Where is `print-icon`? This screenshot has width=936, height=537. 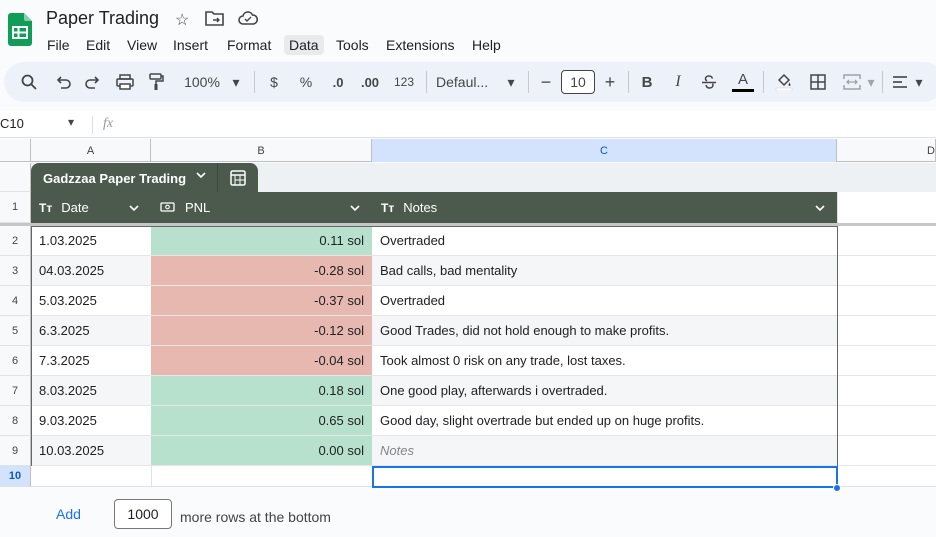
print-icon is located at coordinates (125, 82).